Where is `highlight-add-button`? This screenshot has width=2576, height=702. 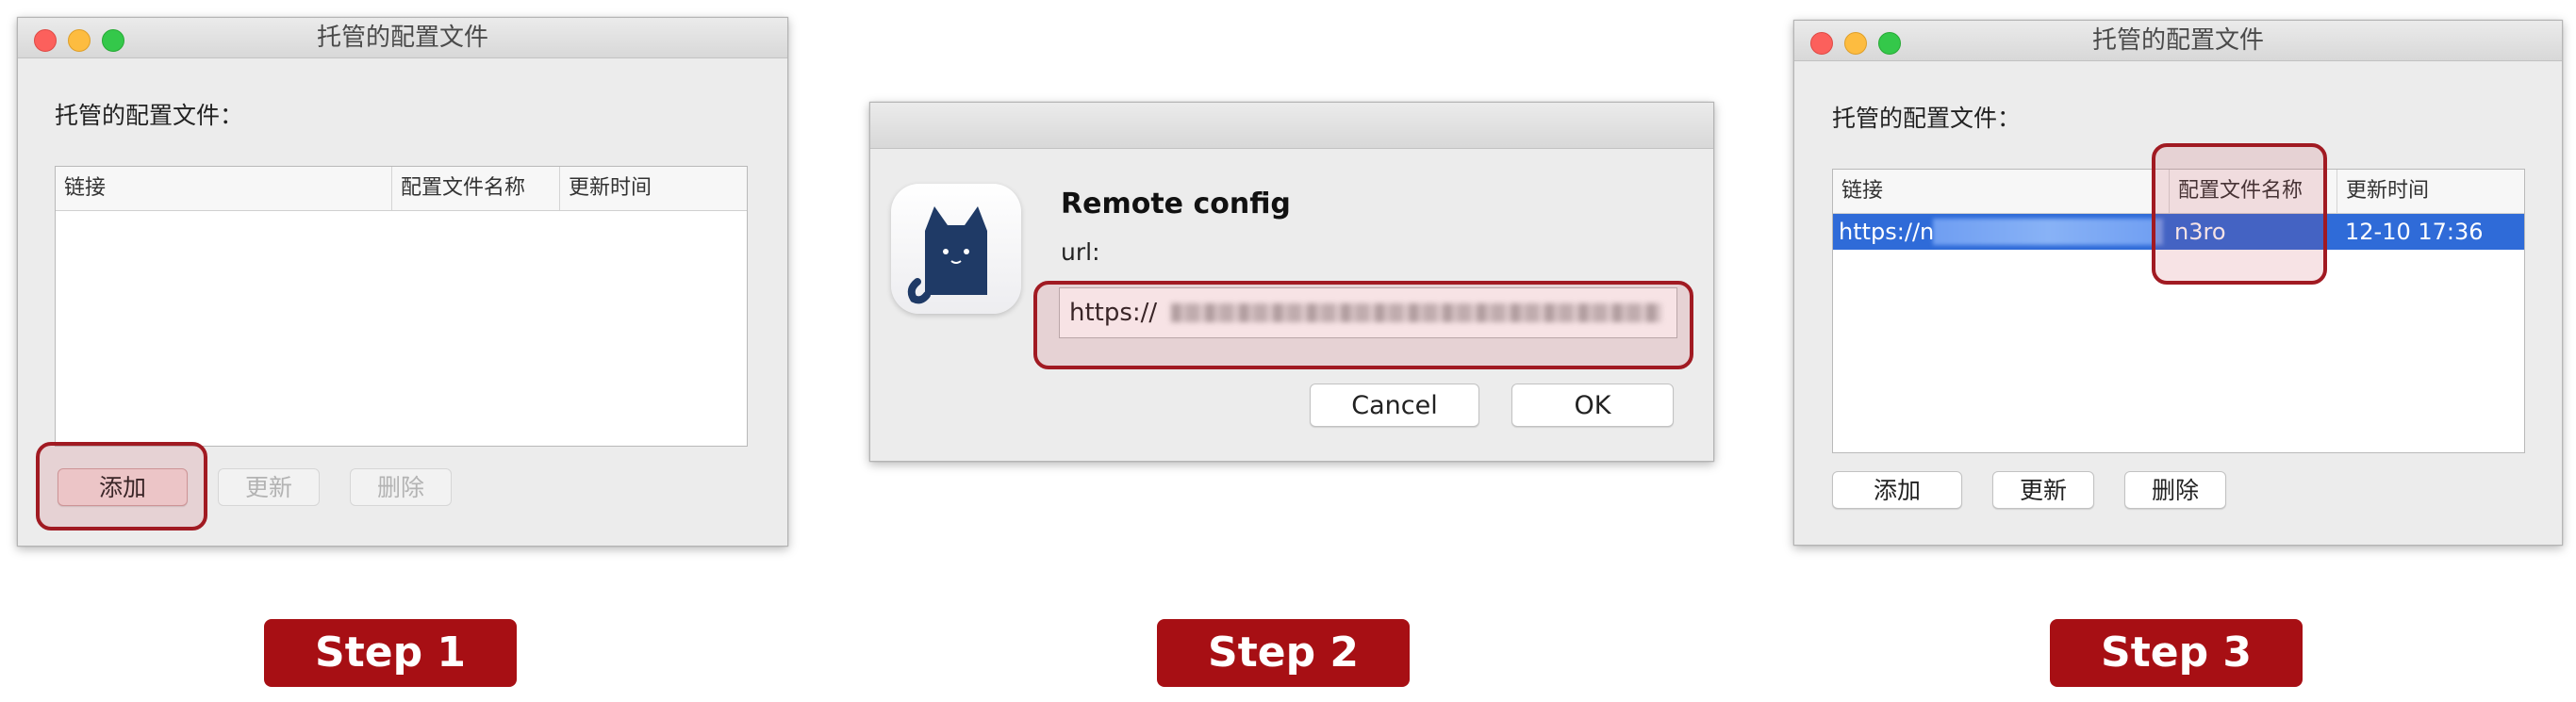 highlight-add-button is located at coordinates (121, 486).